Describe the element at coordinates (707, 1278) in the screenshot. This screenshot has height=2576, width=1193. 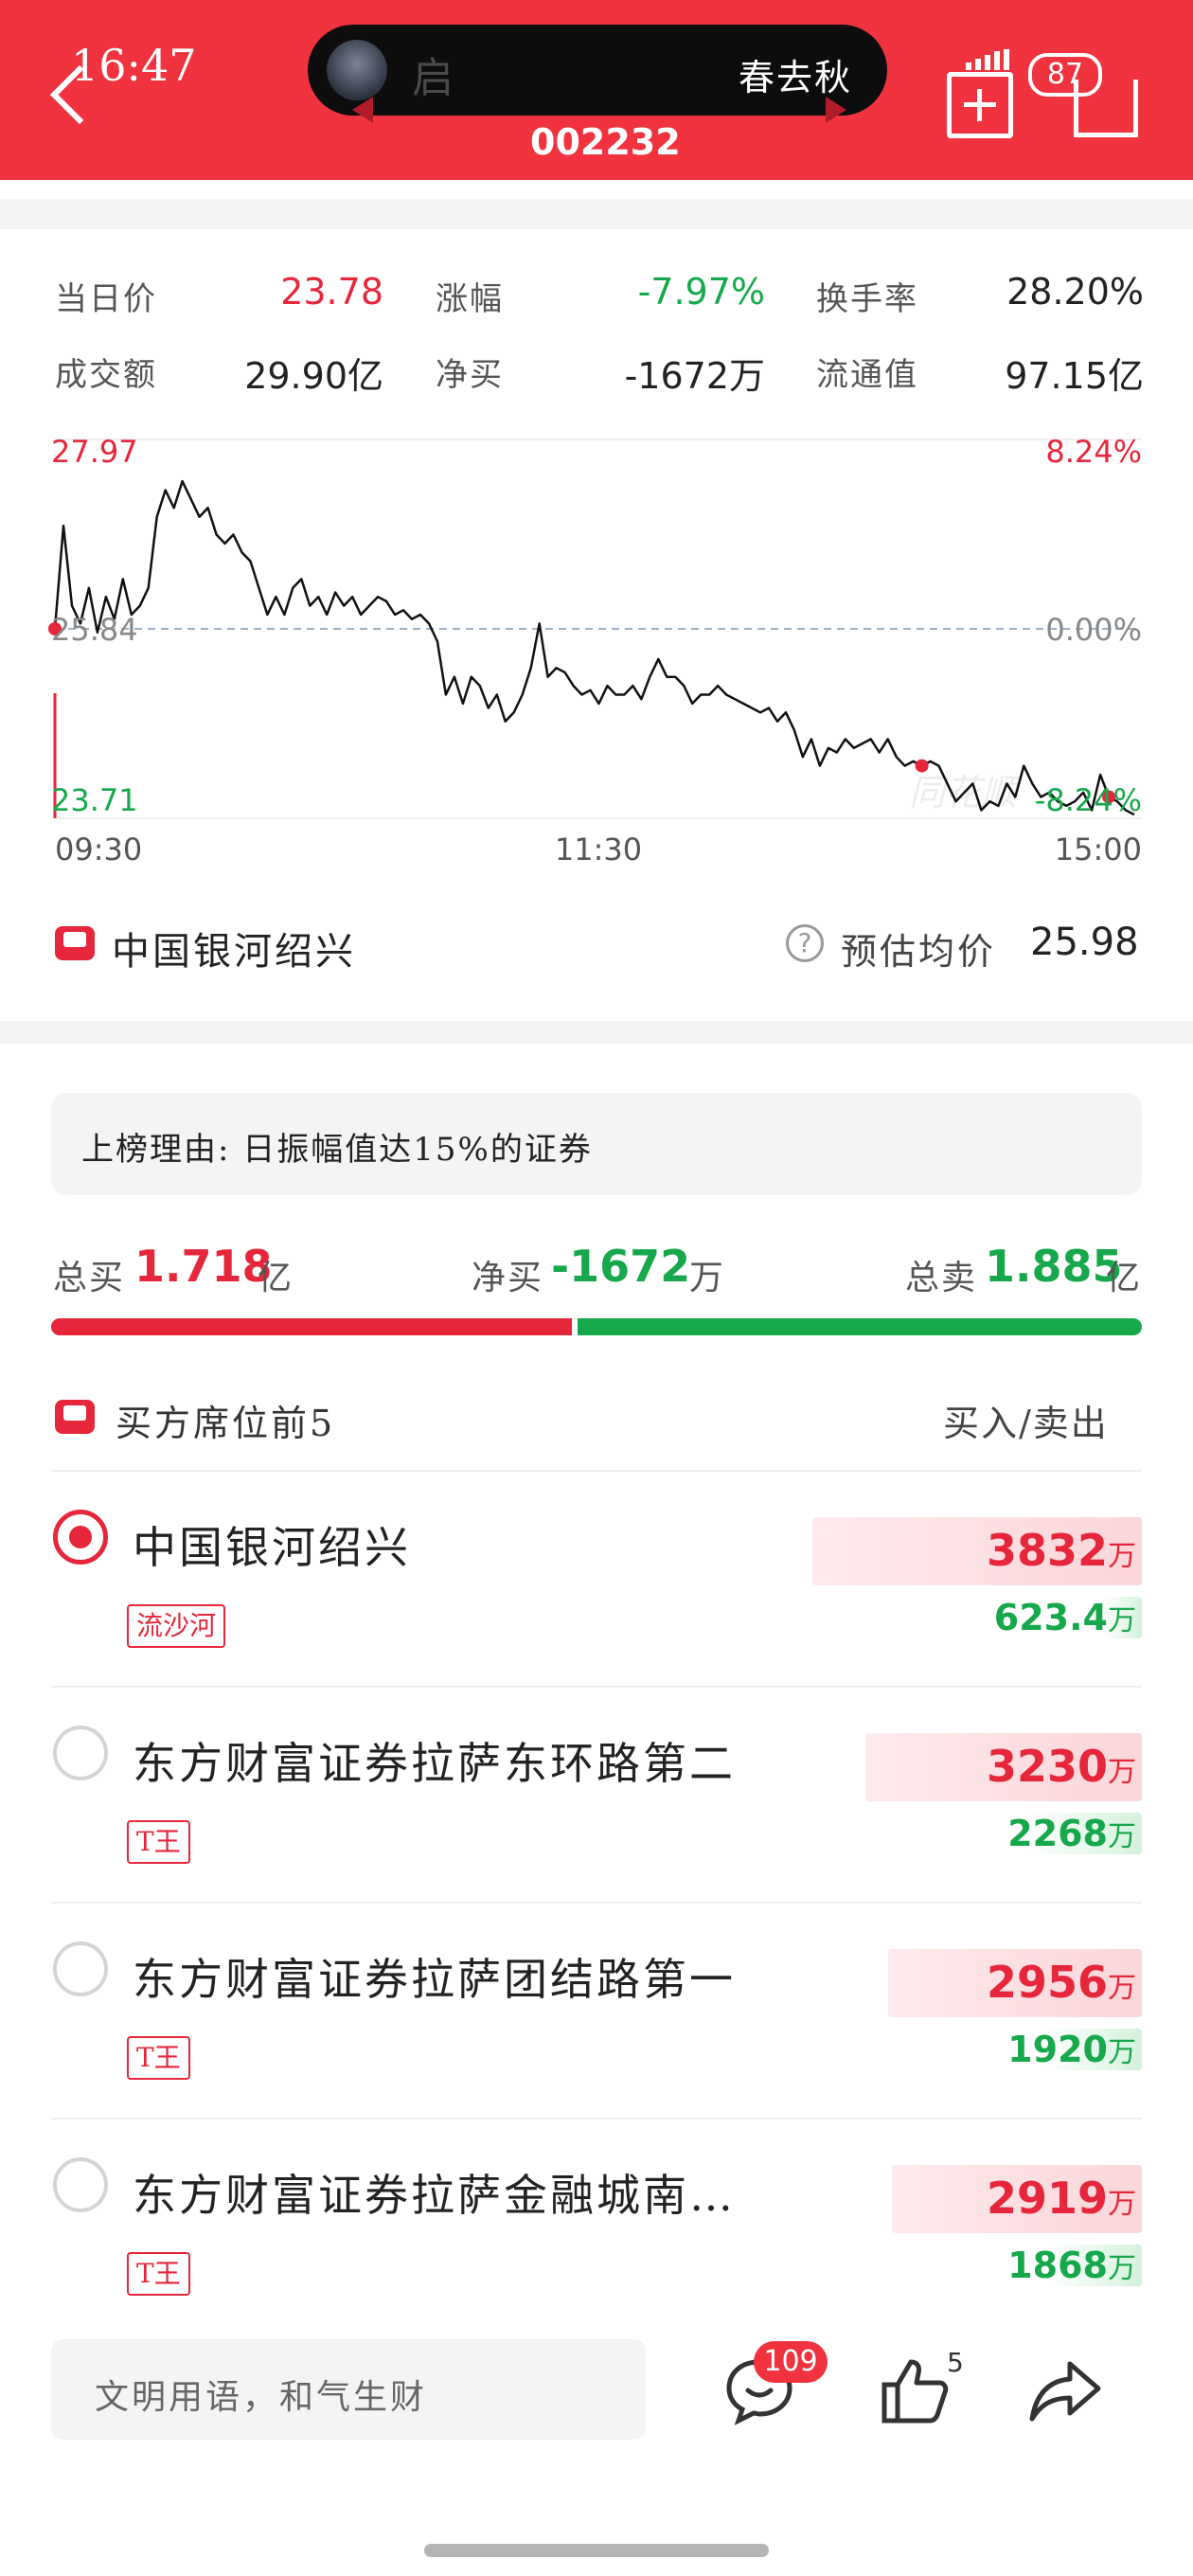
I see `net-buy-unit: 万` at that location.